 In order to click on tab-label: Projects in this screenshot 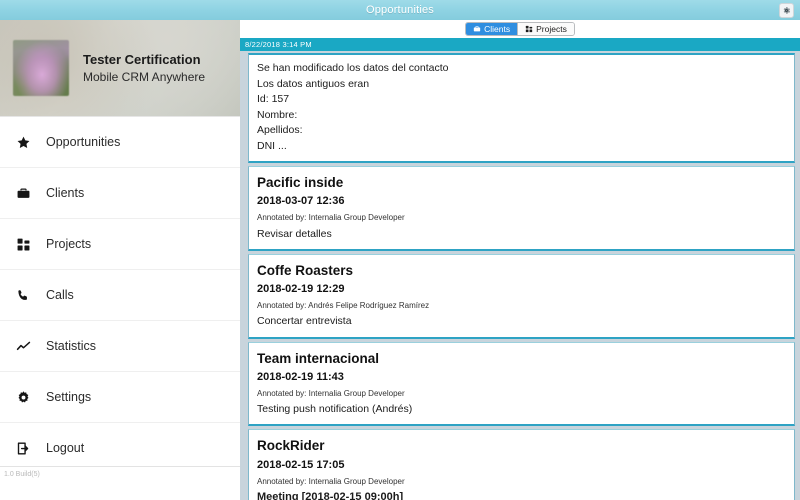, I will do `click(551, 29)`.